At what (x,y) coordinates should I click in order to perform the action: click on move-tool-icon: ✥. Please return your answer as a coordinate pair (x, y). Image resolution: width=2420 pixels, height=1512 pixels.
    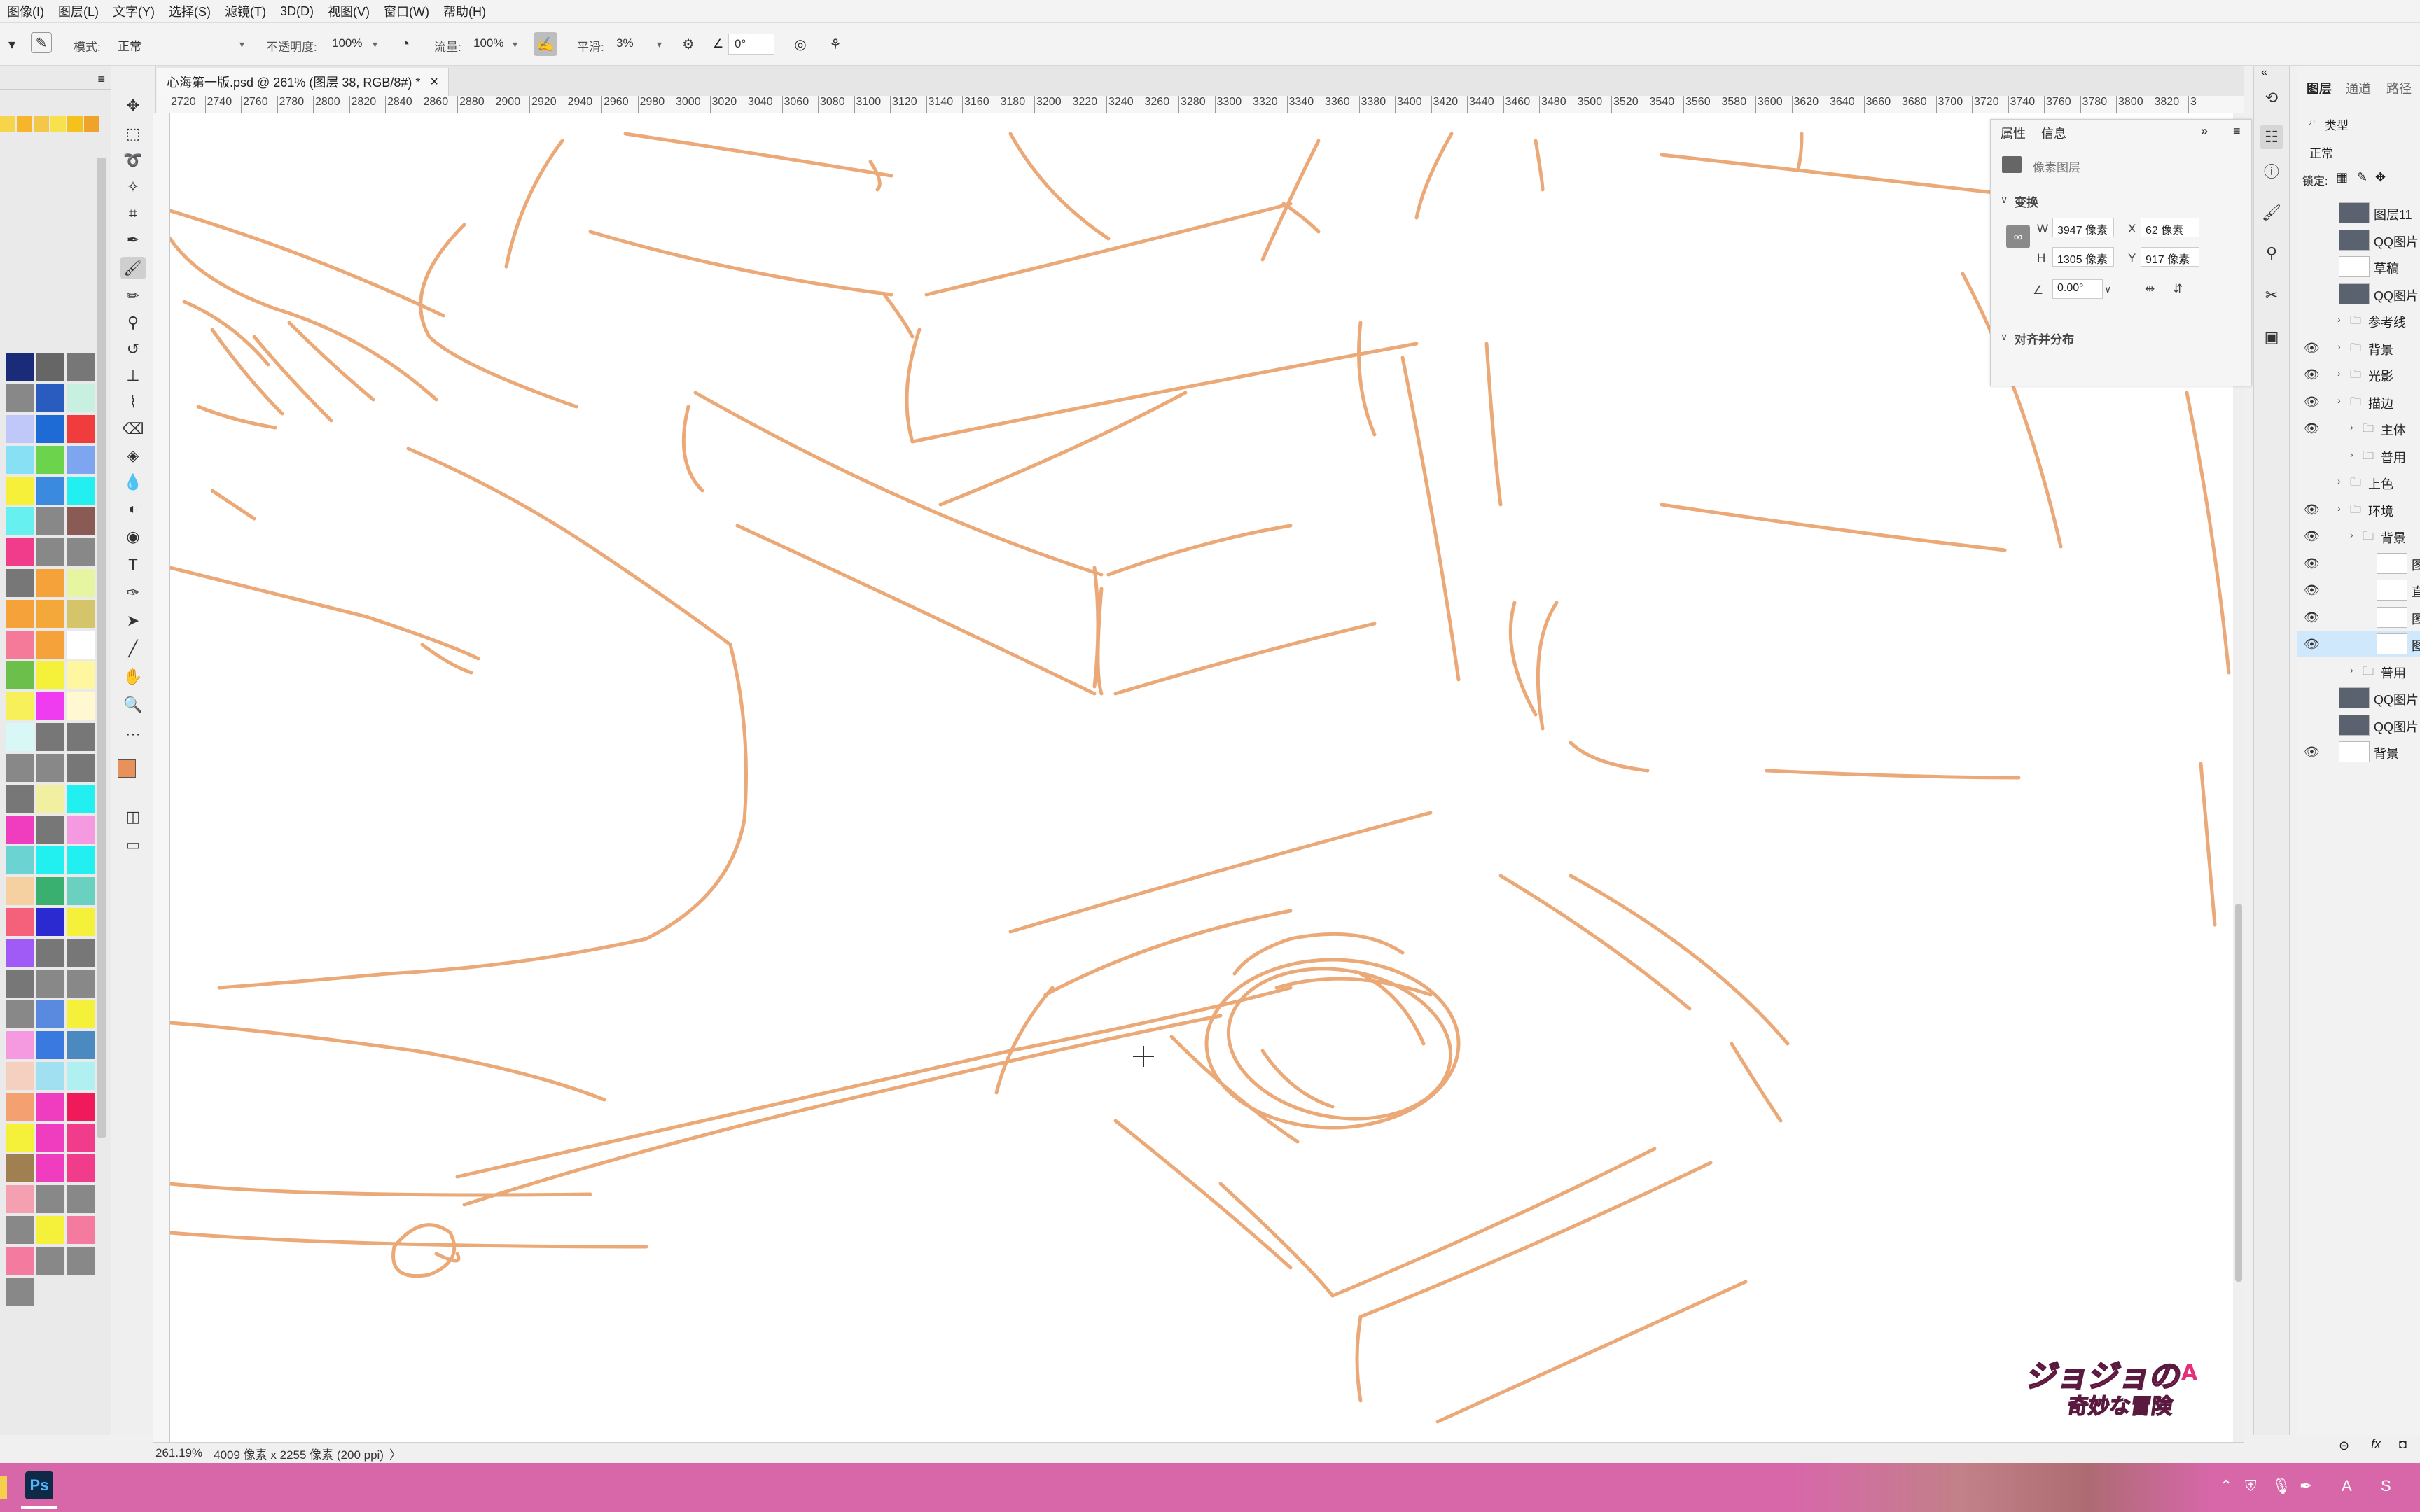
    Looking at the image, I should click on (133, 105).